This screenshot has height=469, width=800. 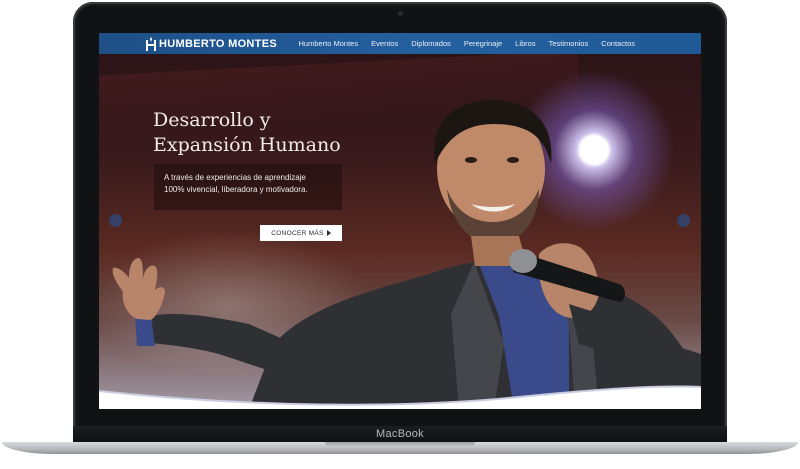 What do you see at coordinates (384, 43) in the screenshot?
I see `nav-eventos: Eventos` at bounding box center [384, 43].